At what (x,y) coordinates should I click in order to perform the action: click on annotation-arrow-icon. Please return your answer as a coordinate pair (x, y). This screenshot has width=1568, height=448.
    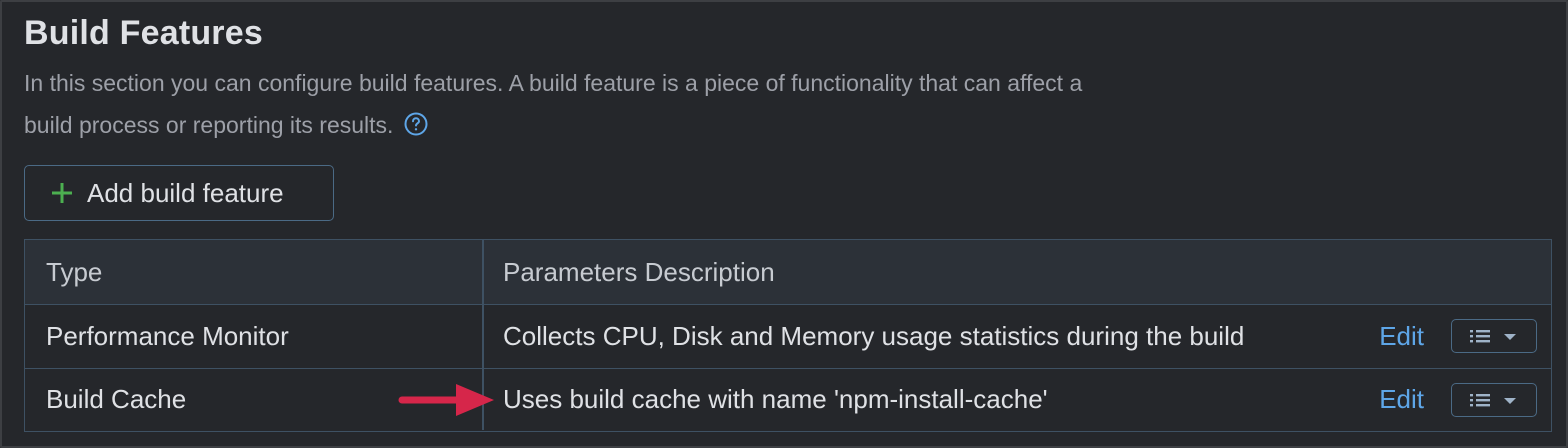
    Looking at the image, I should click on (446, 400).